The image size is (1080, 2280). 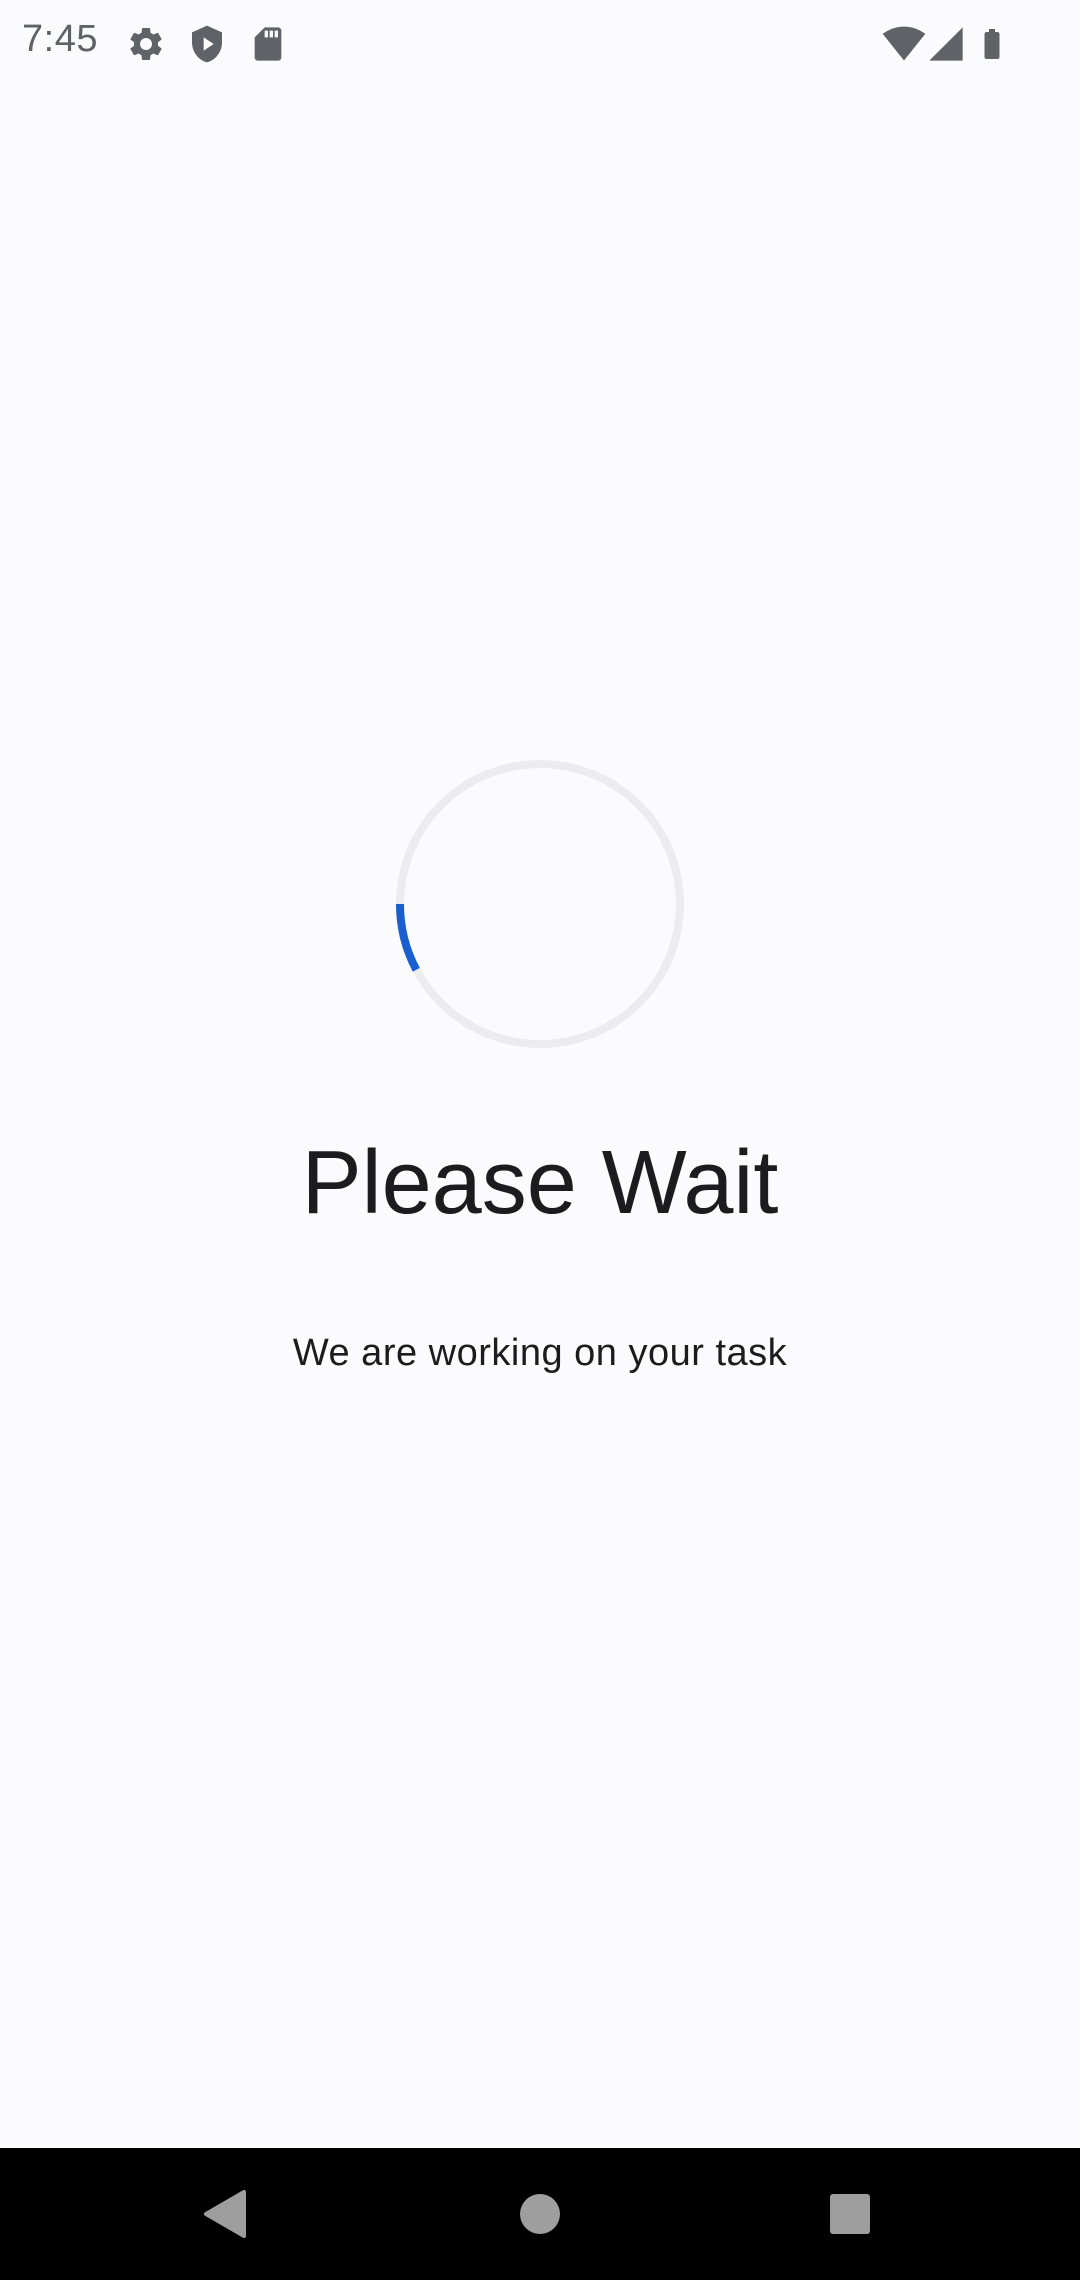 What do you see at coordinates (946, 44) in the screenshot?
I see `cell-signal-icon` at bounding box center [946, 44].